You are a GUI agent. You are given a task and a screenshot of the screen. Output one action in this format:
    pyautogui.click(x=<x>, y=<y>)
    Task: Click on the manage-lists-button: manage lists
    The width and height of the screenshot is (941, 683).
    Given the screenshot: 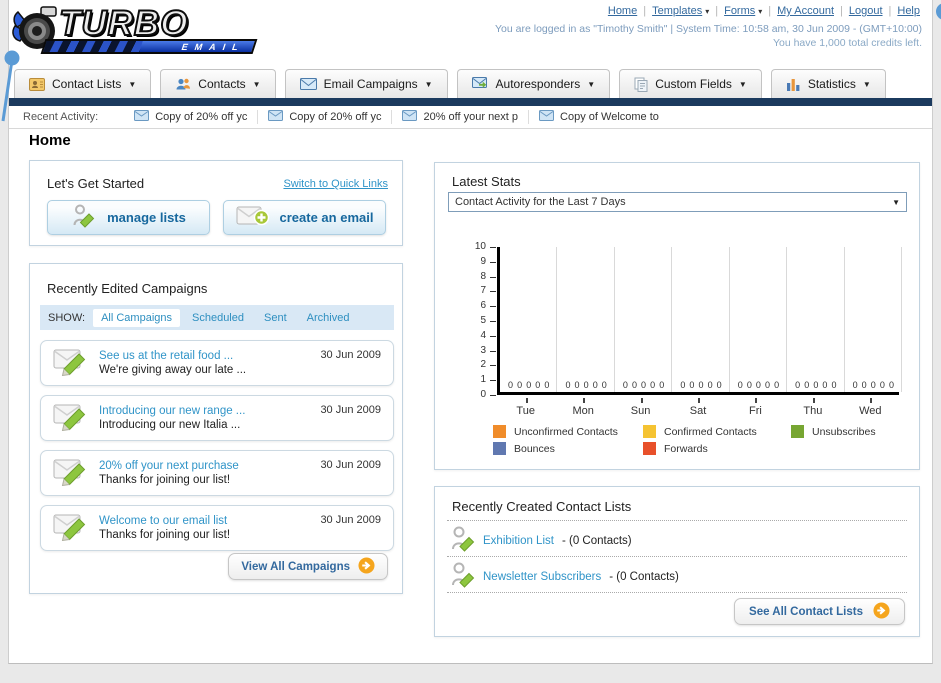 What is the action you would take?
    pyautogui.click(x=128, y=217)
    